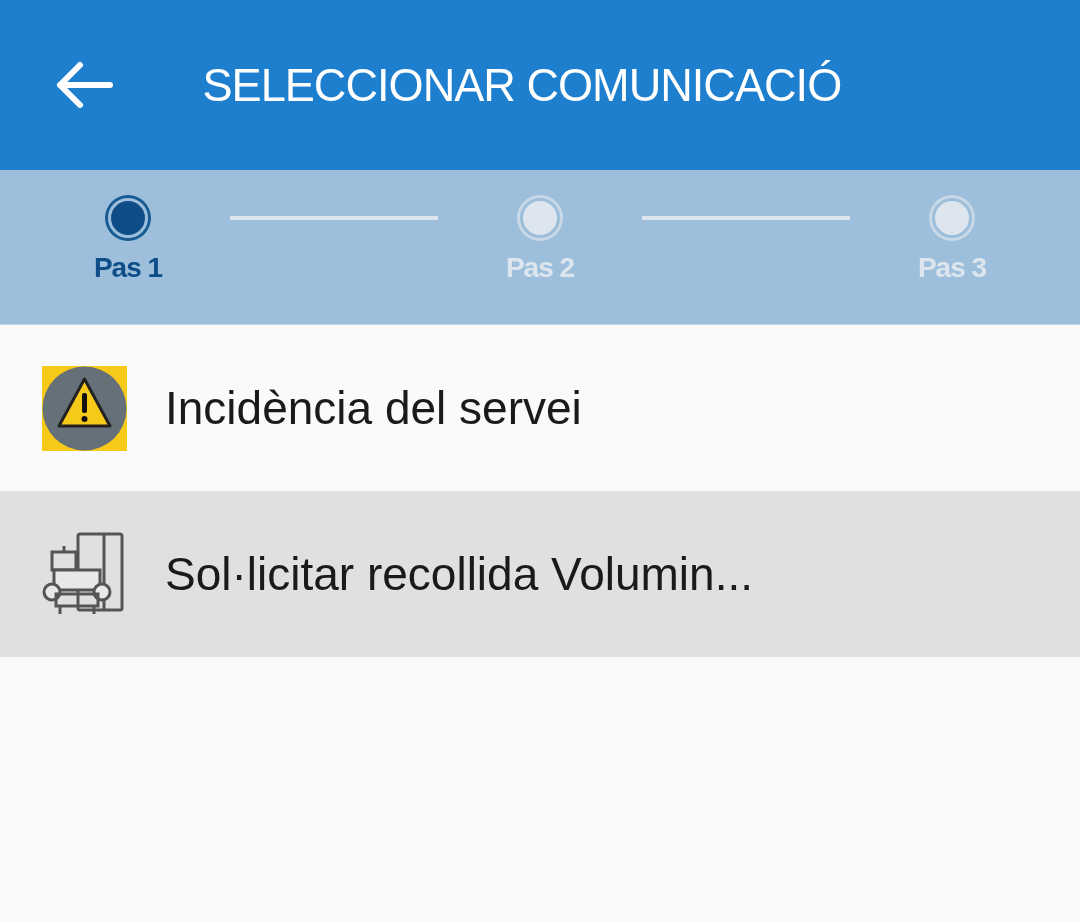 This screenshot has height=922, width=1080. What do you see at coordinates (128, 268) in the screenshot?
I see `step-label: Pas 1` at bounding box center [128, 268].